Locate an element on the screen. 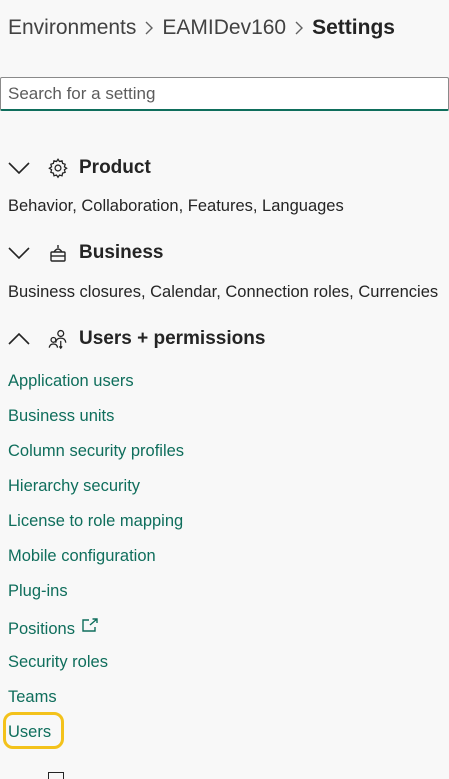 The image size is (449, 779). link-business-units: Business units is located at coordinates (61, 416).